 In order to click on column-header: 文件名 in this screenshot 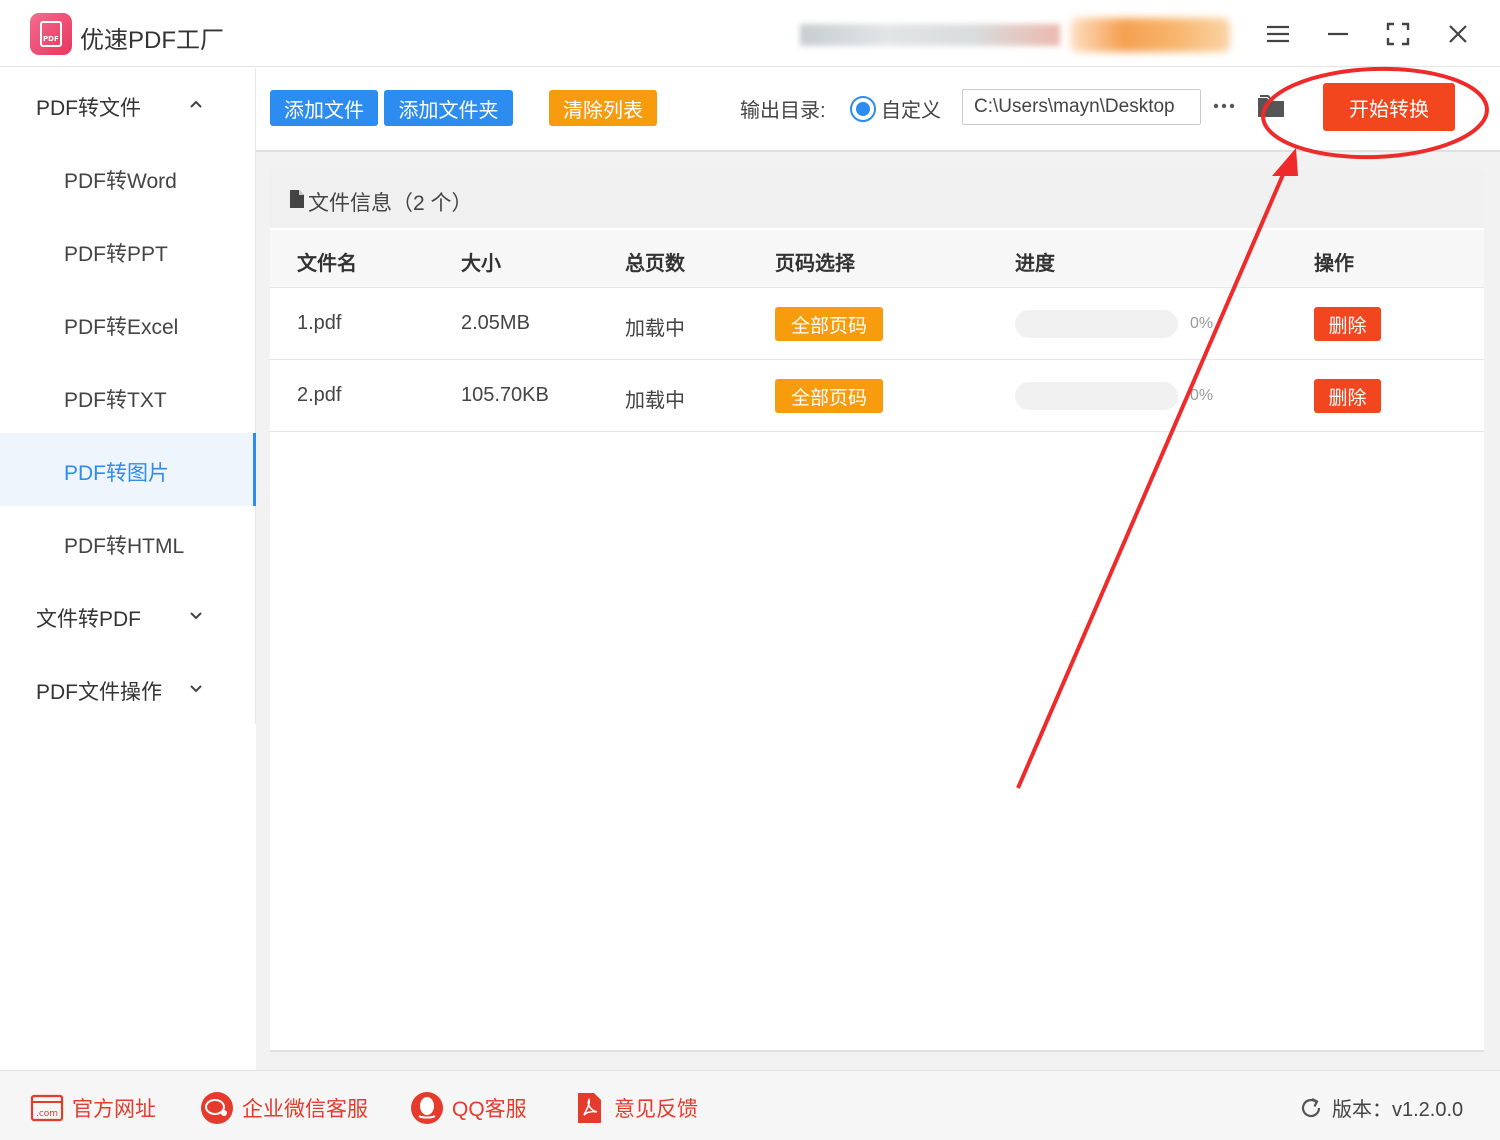, I will do `click(327, 264)`.